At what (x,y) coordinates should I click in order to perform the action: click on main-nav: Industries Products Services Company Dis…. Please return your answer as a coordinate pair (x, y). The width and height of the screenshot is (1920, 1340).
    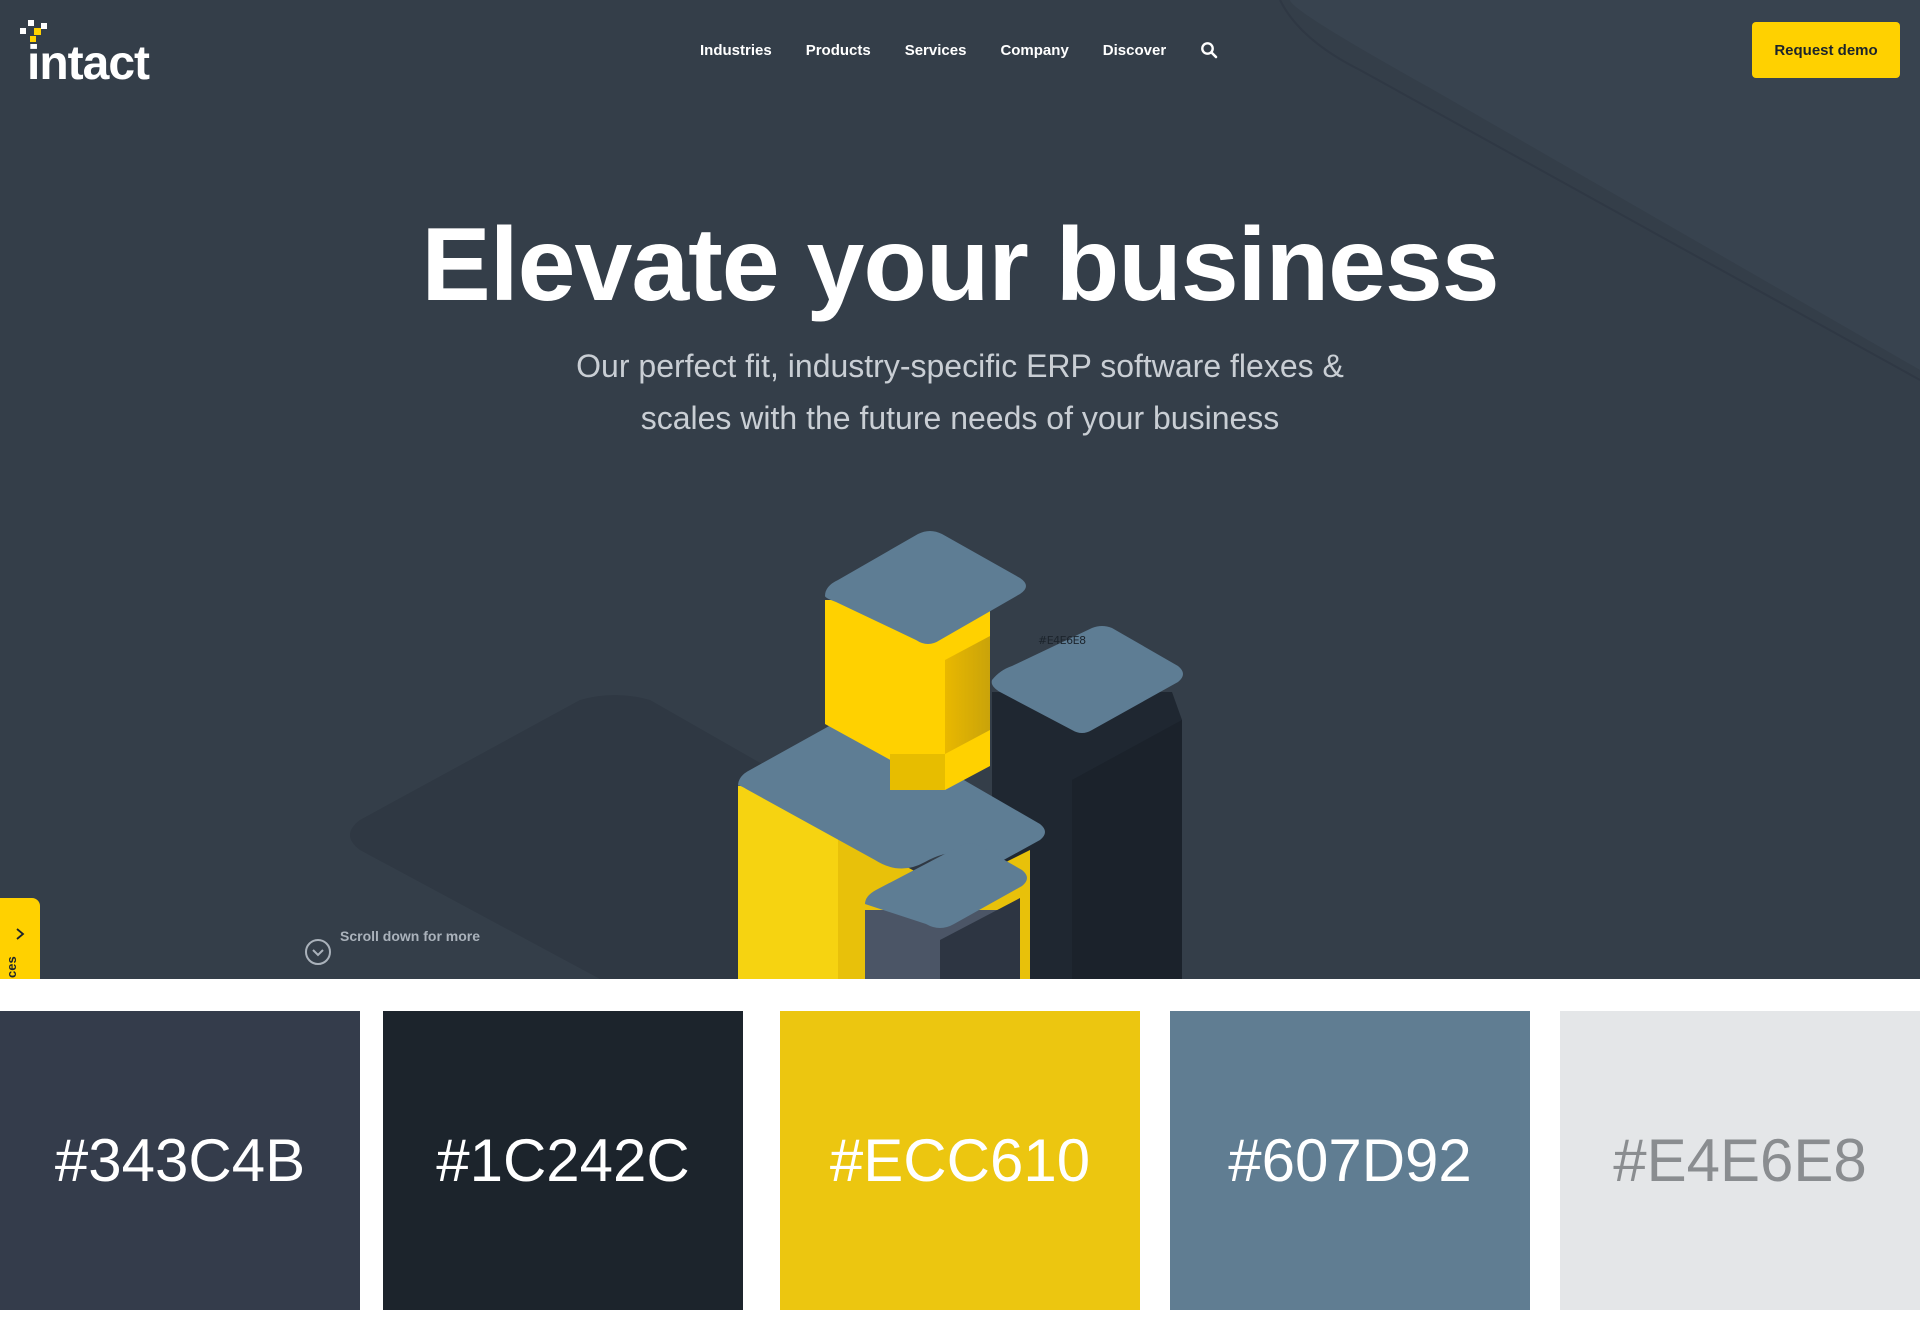
    Looking at the image, I should click on (959, 50).